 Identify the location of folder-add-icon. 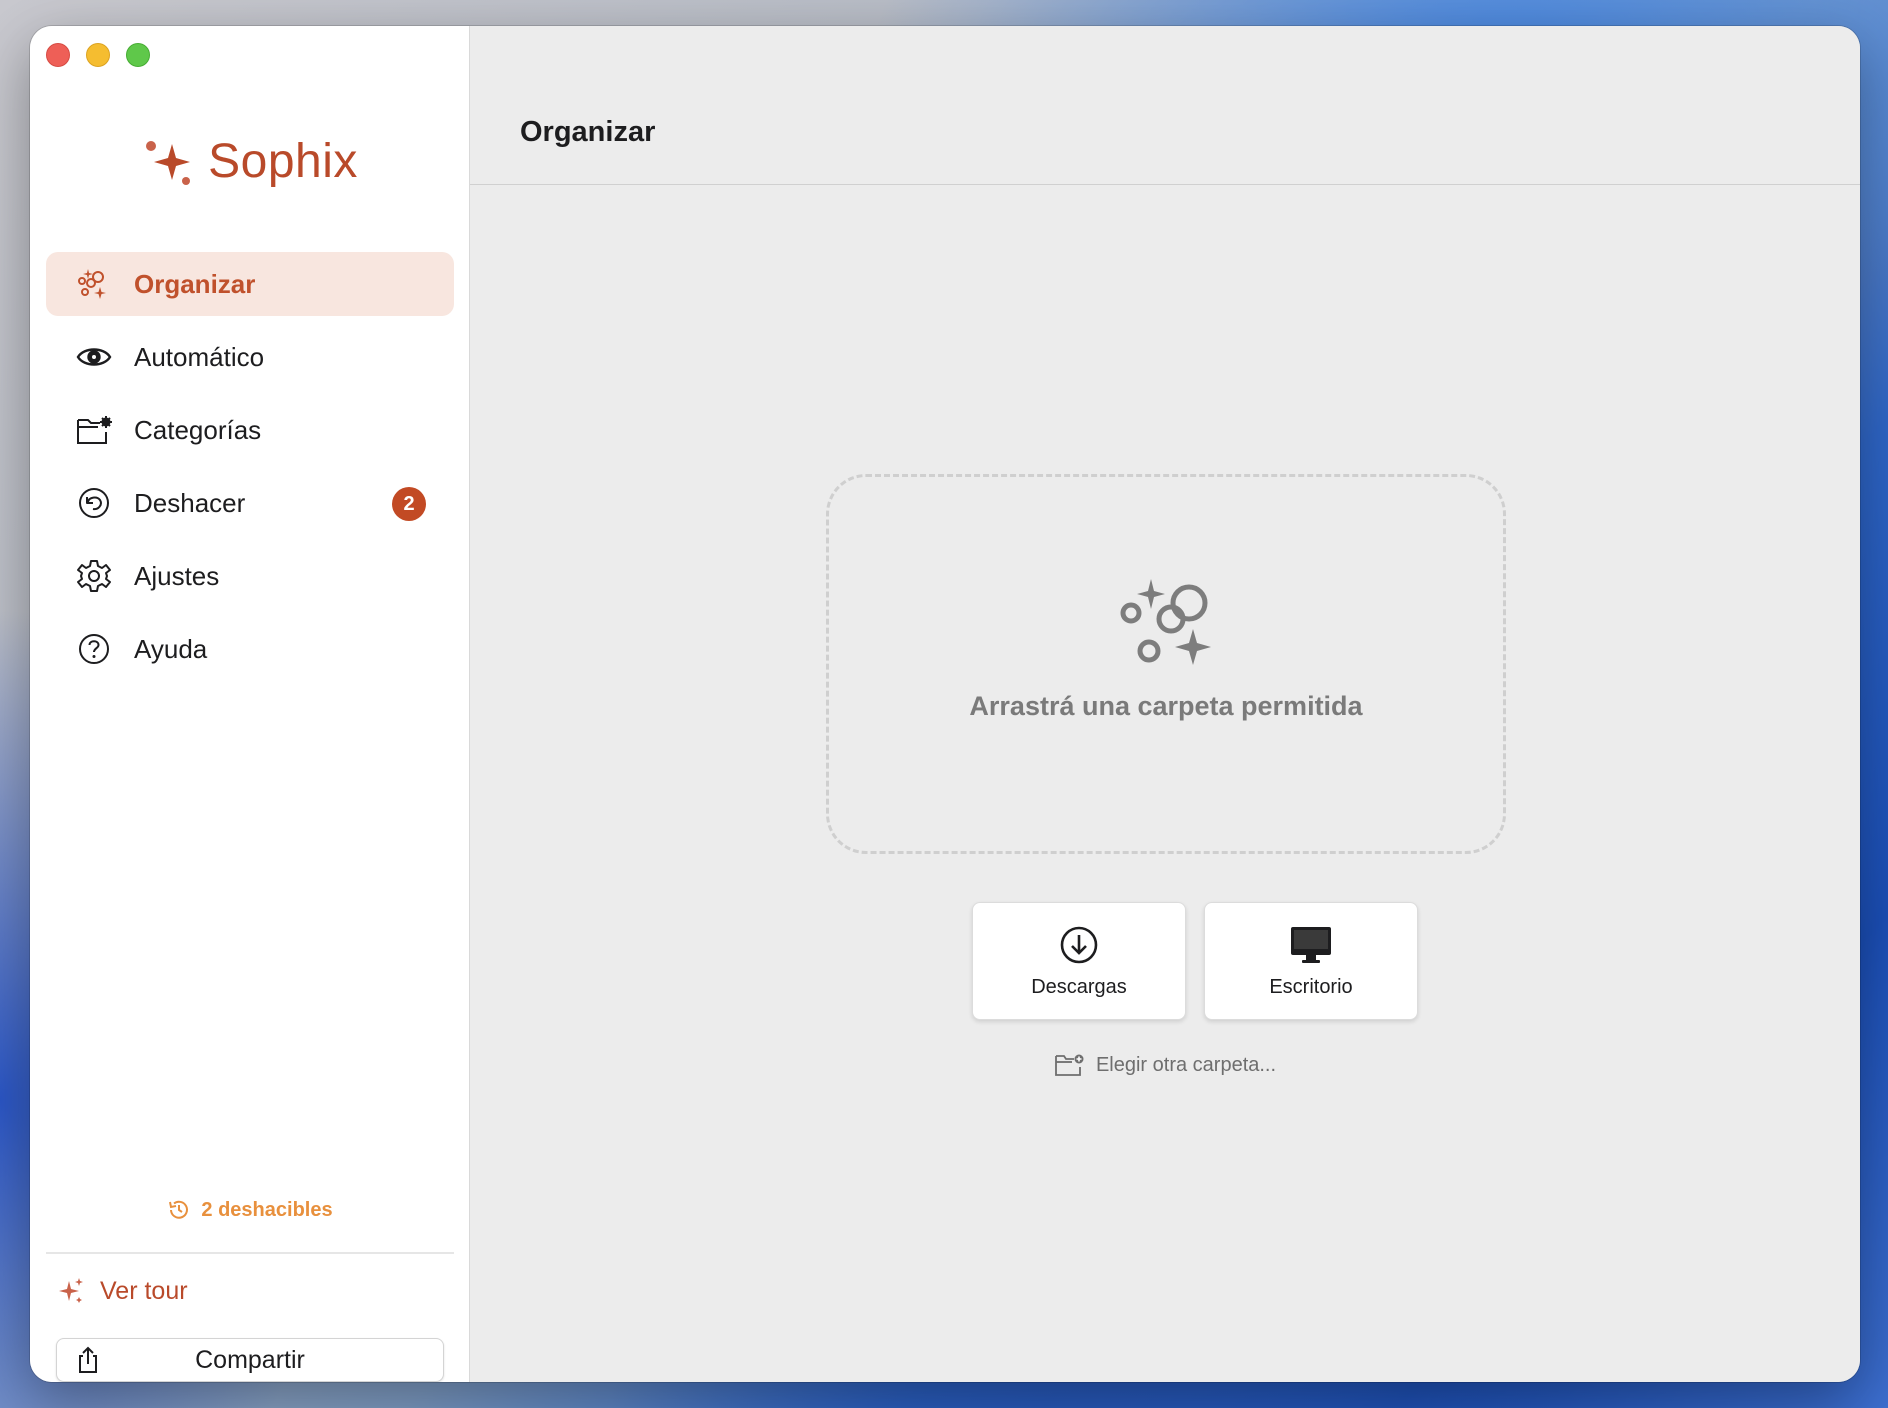
(1069, 1065).